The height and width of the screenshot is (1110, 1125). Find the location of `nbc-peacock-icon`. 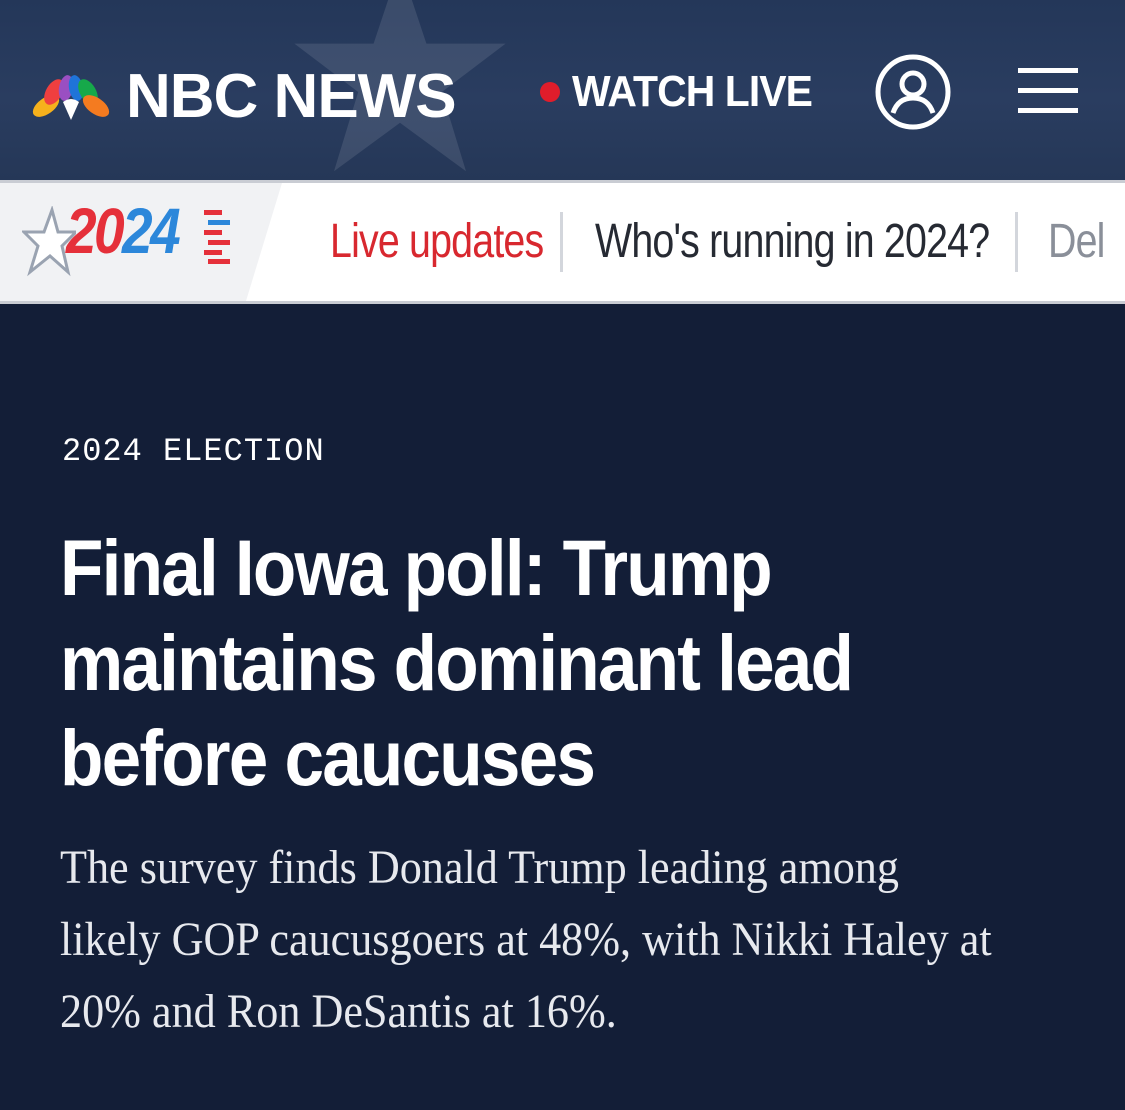

nbc-peacock-icon is located at coordinates (71, 97).